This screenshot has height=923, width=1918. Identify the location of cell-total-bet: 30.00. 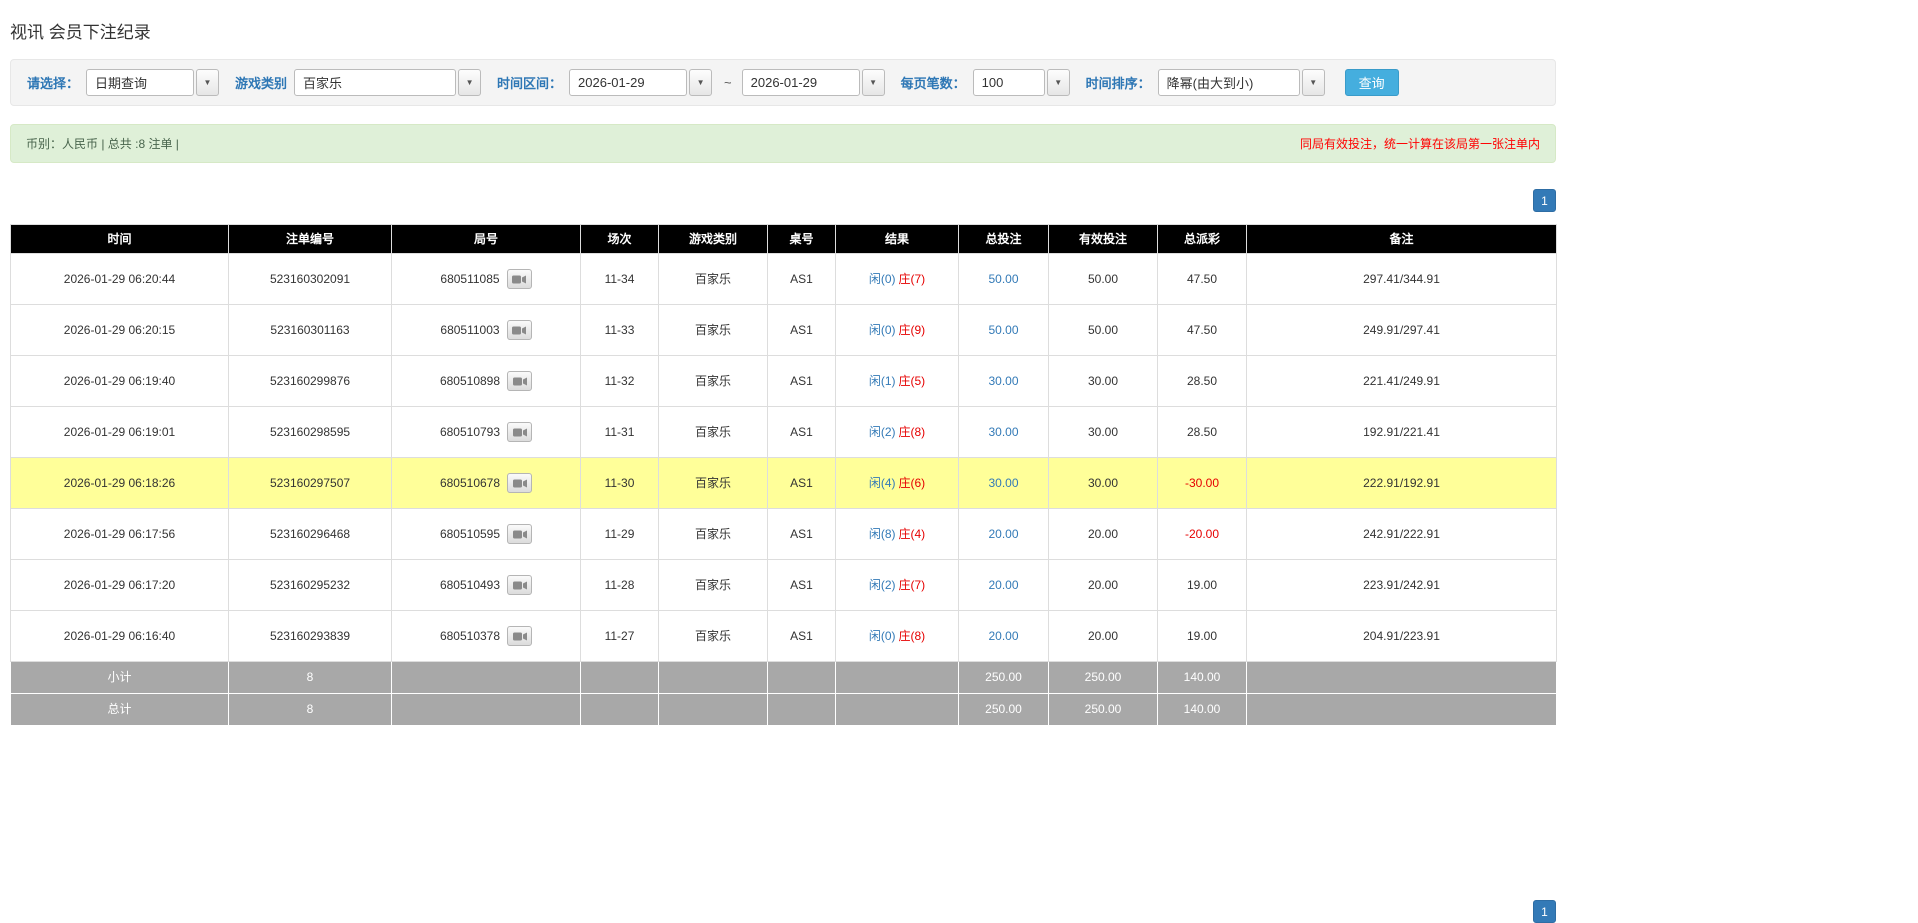
(1003, 483).